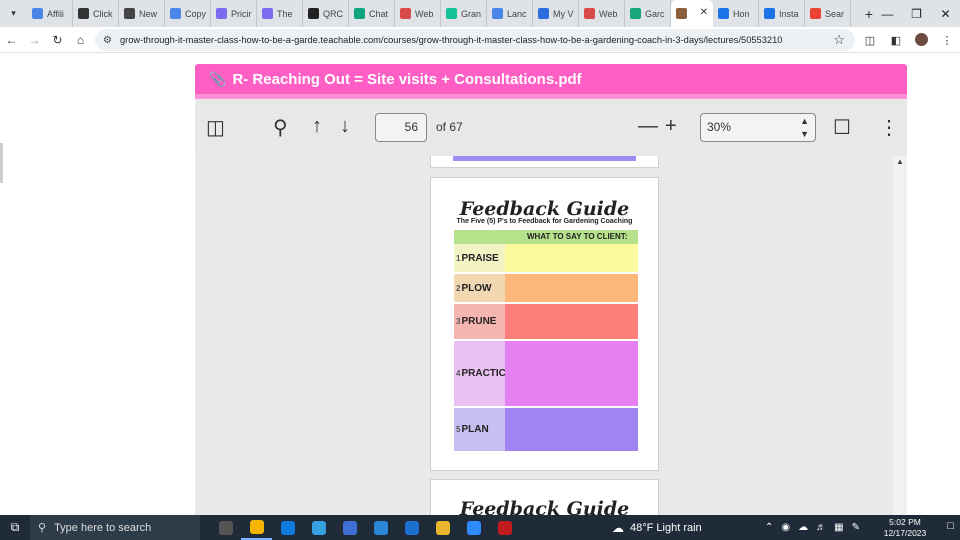 This screenshot has height=540, width=960. What do you see at coordinates (215, 127) in the screenshot?
I see `sidebar-toggle-icon: ◫` at bounding box center [215, 127].